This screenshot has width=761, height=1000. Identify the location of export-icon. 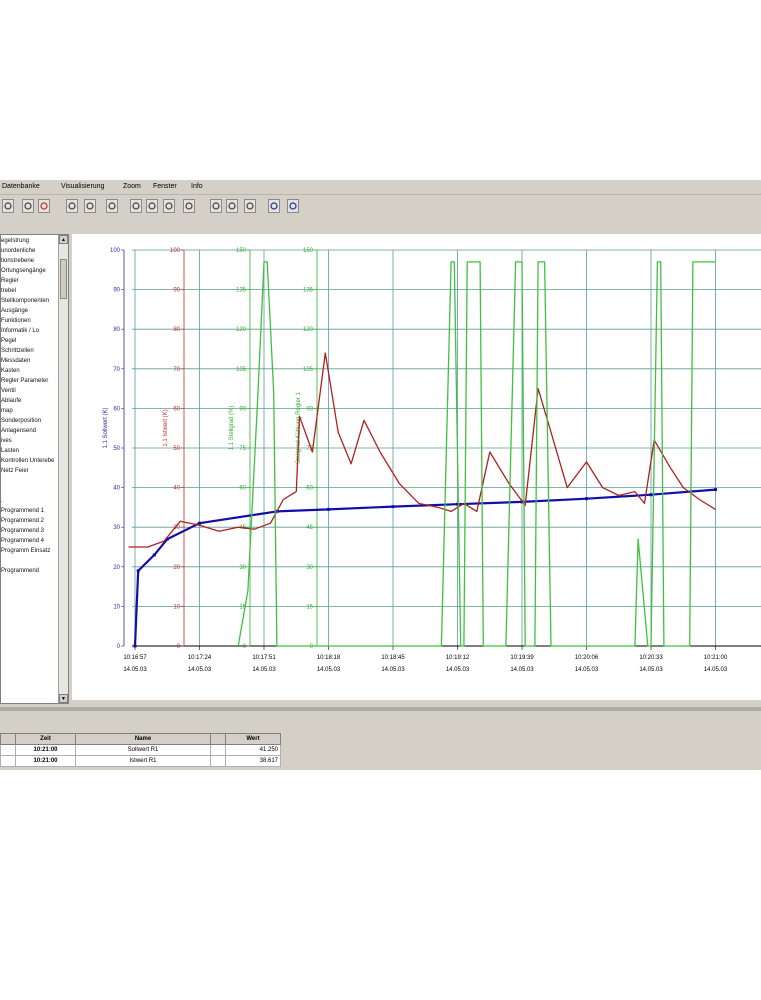
(112, 206).